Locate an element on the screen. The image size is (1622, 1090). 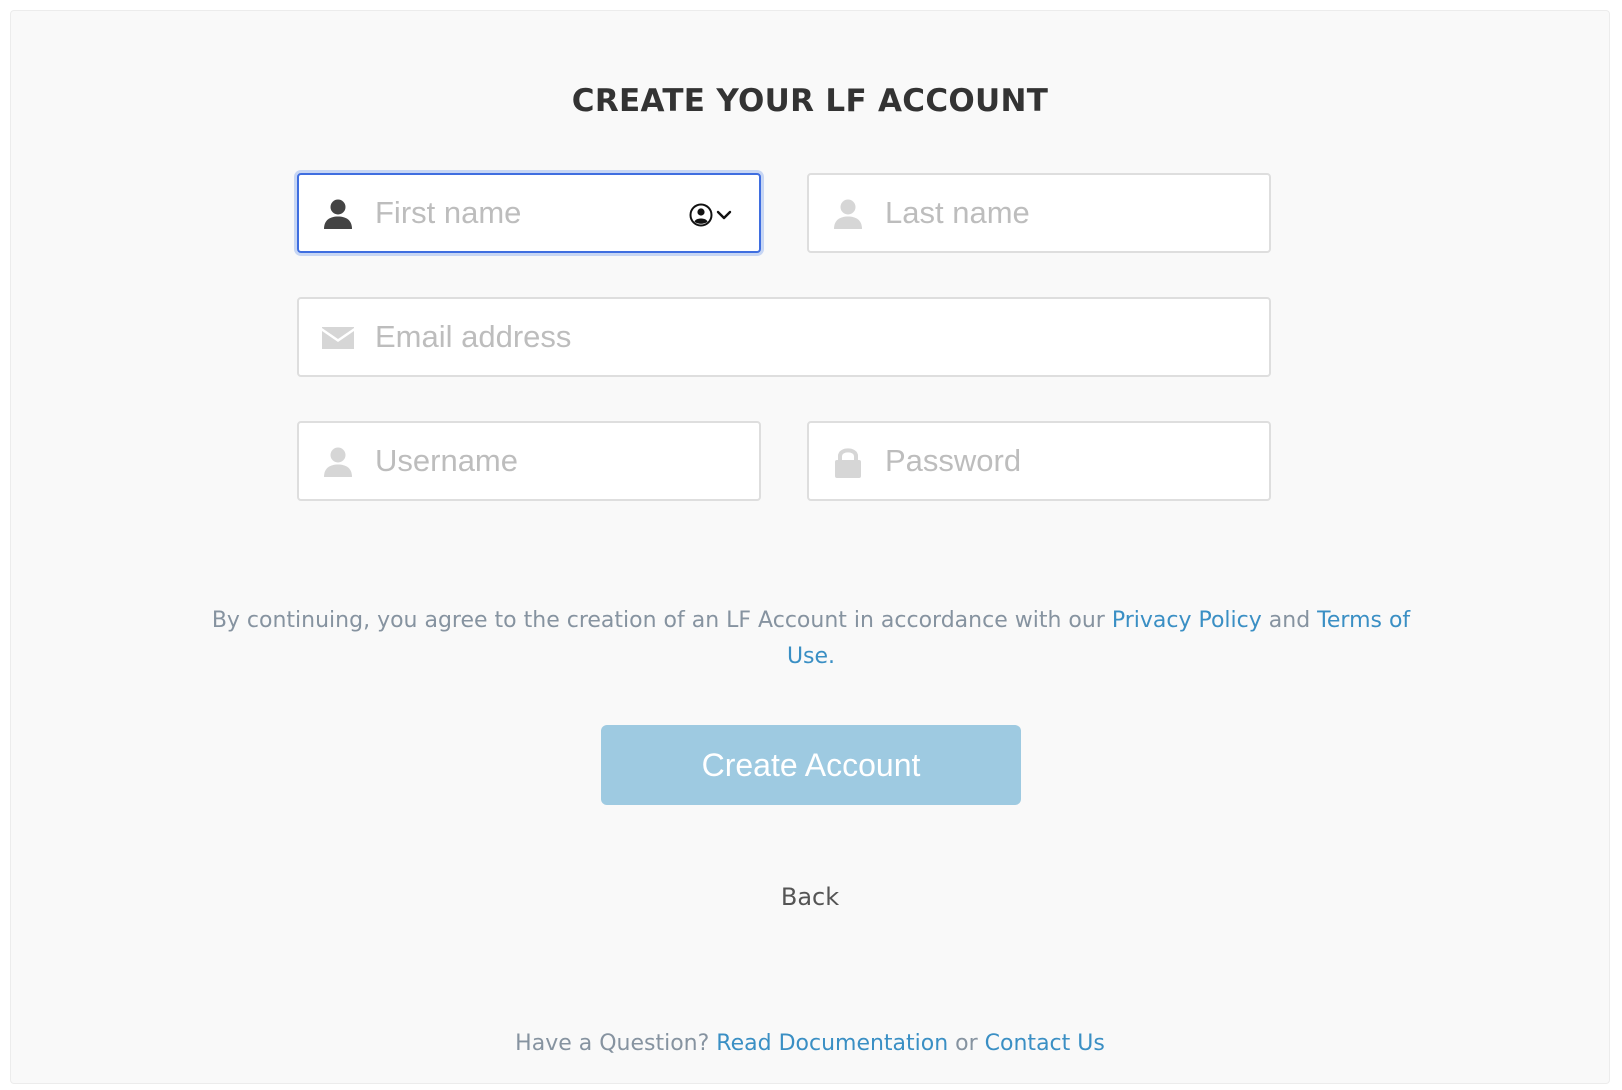
first-name-field is located at coordinates (529, 213).